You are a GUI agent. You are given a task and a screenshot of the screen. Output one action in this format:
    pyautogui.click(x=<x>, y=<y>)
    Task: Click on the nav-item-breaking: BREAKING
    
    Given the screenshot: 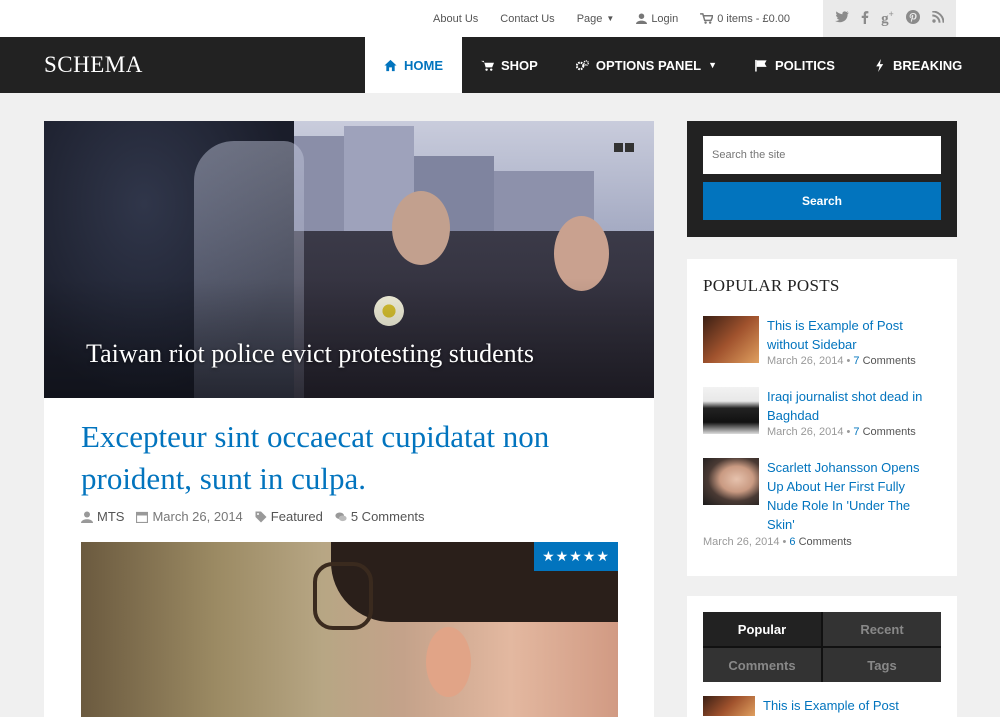 What is the action you would take?
    pyautogui.click(x=917, y=65)
    